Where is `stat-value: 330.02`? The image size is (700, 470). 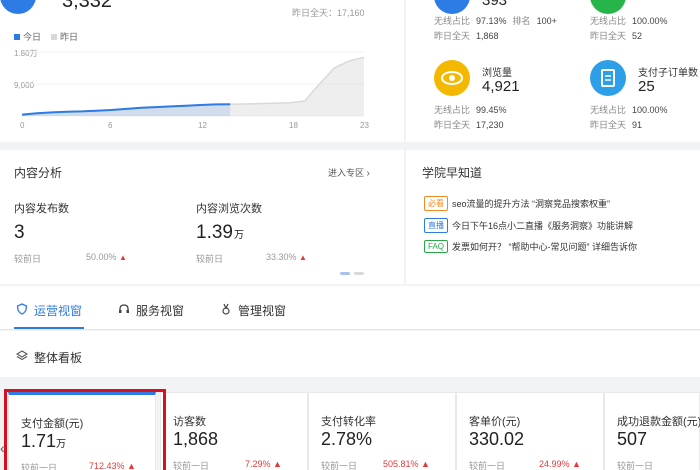
stat-value: 330.02 is located at coordinates (497, 439).